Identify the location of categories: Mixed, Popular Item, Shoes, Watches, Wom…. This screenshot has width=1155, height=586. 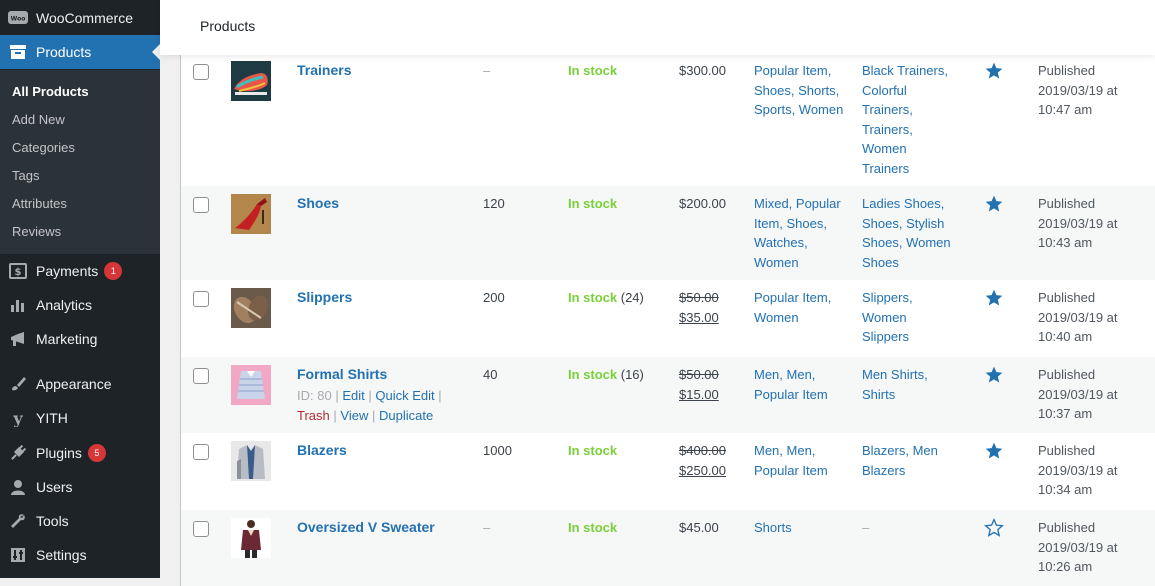
(804, 233).